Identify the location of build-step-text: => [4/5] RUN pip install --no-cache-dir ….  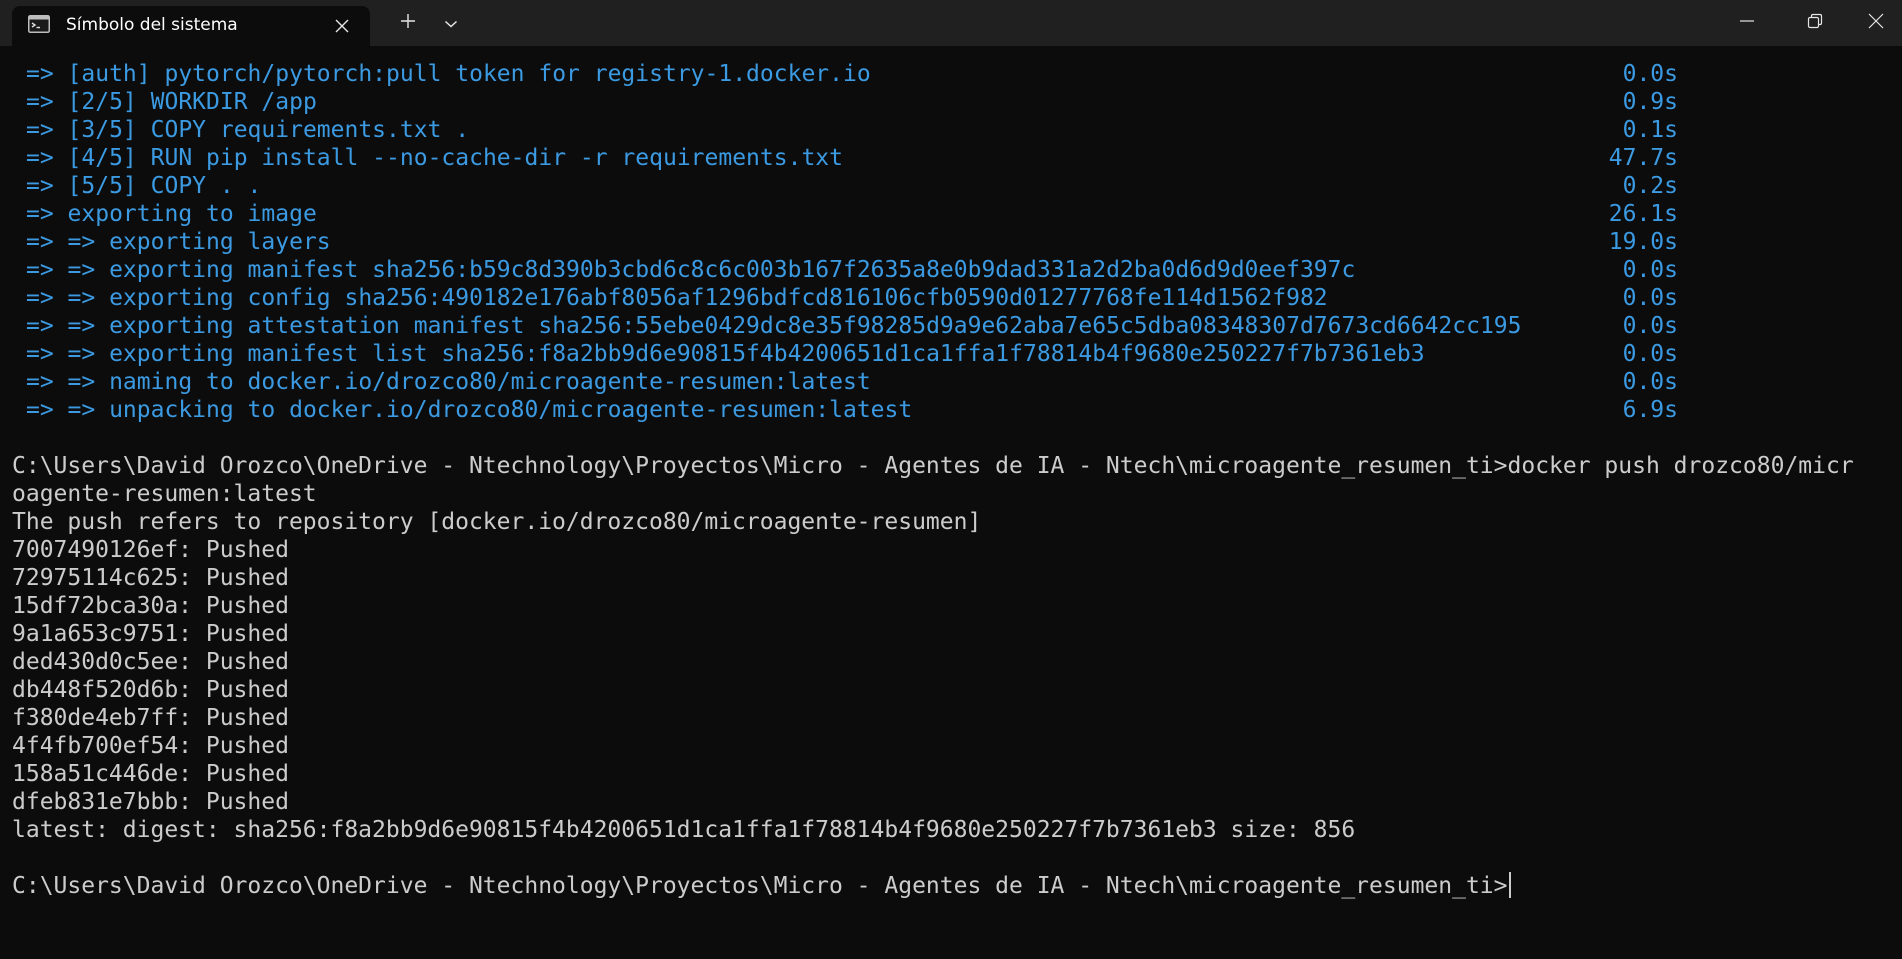
(434, 158).